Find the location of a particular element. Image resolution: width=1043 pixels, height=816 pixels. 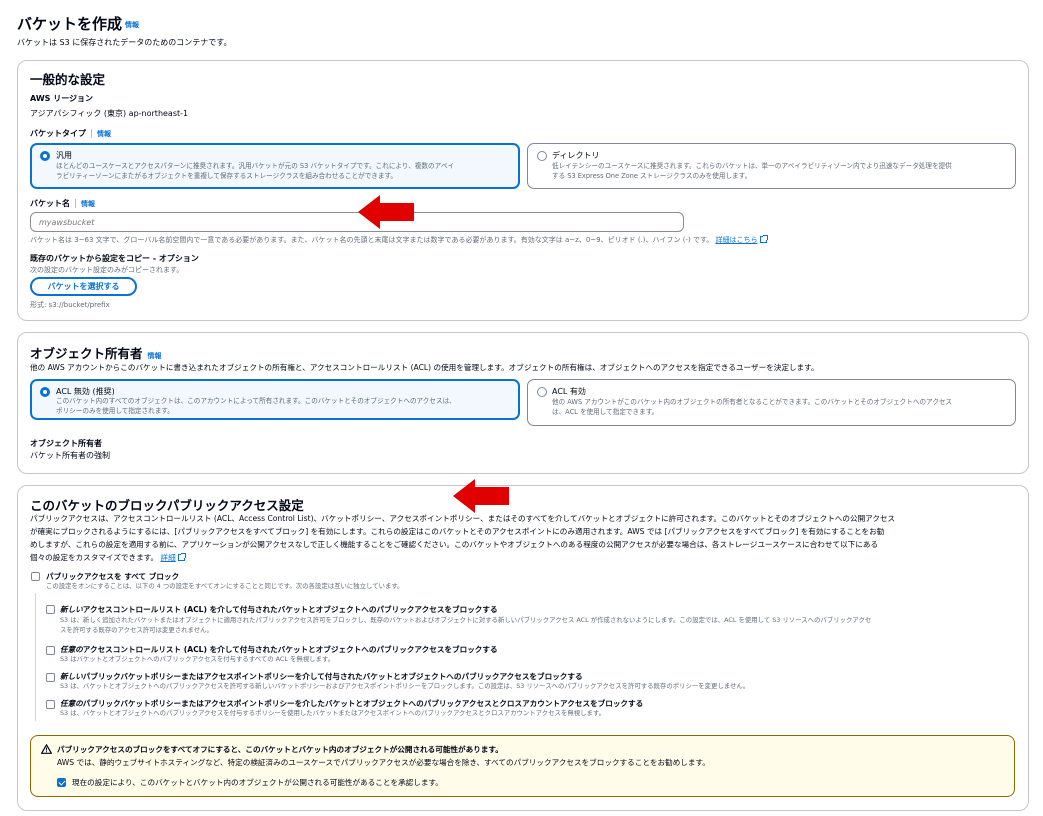

bucket-type-label-row: バケットタイプ 情報 is located at coordinates (70, 133).